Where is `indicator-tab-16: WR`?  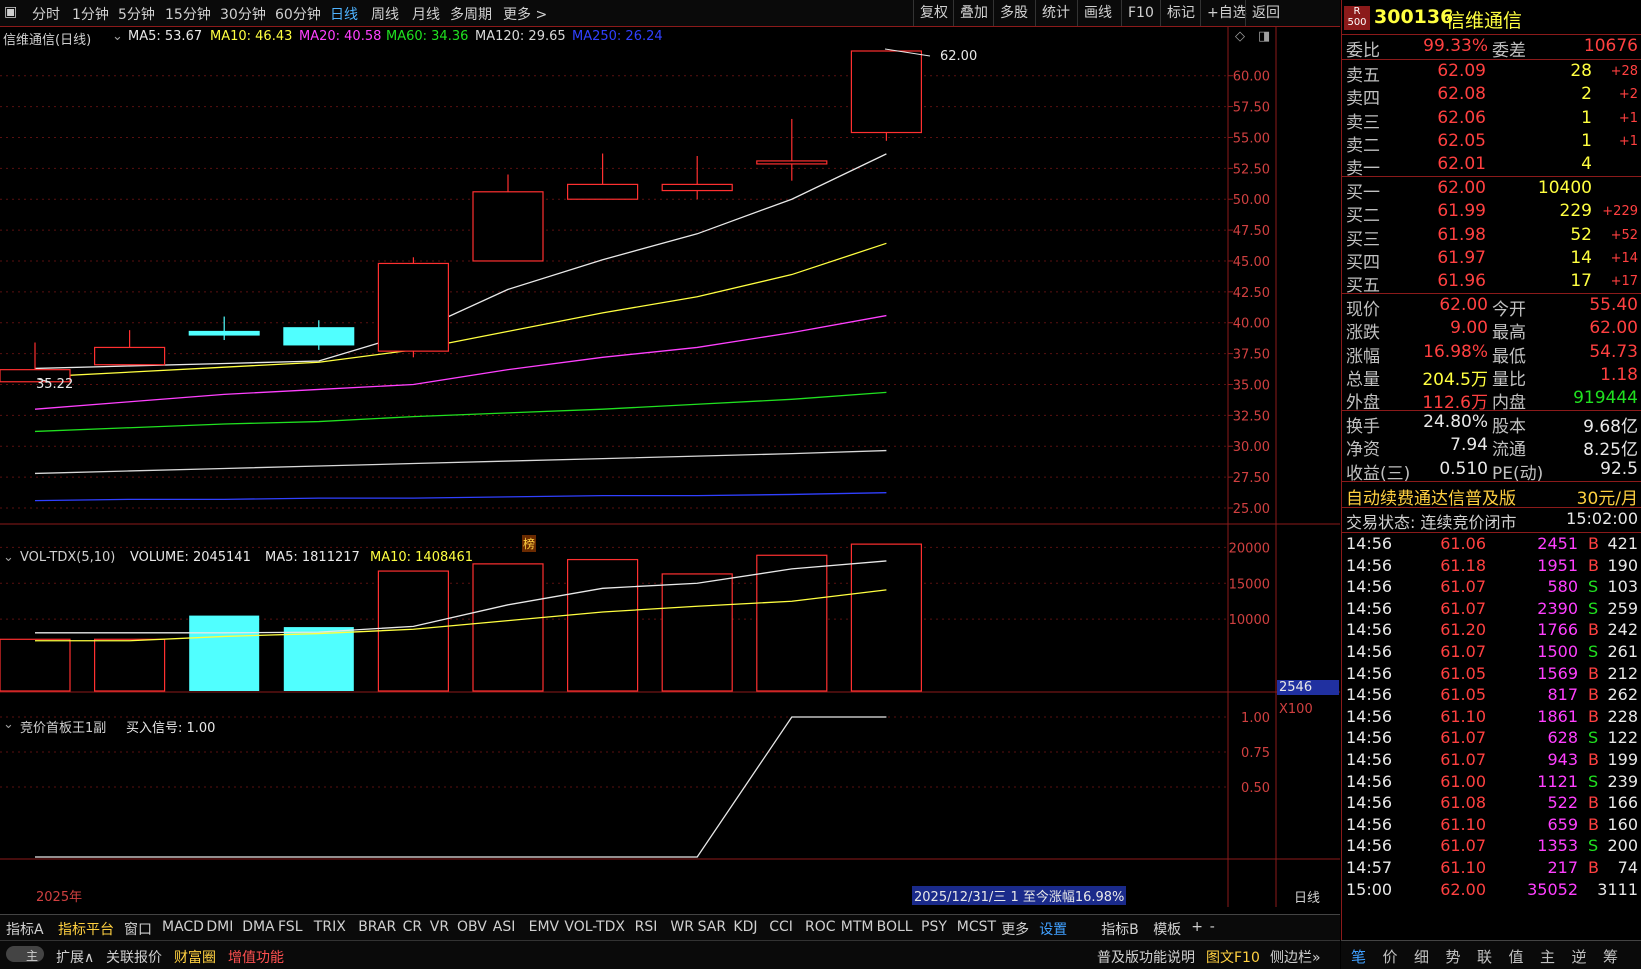
indicator-tab-16: WR is located at coordinates (682, 927).